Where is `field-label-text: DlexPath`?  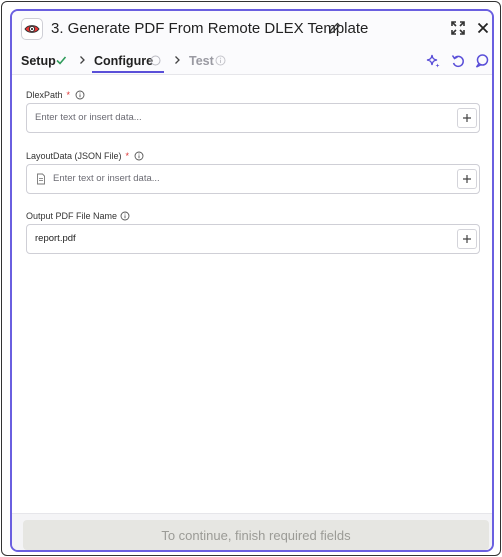
field-label-text: DlexPath is located at coordinates (44, 95).